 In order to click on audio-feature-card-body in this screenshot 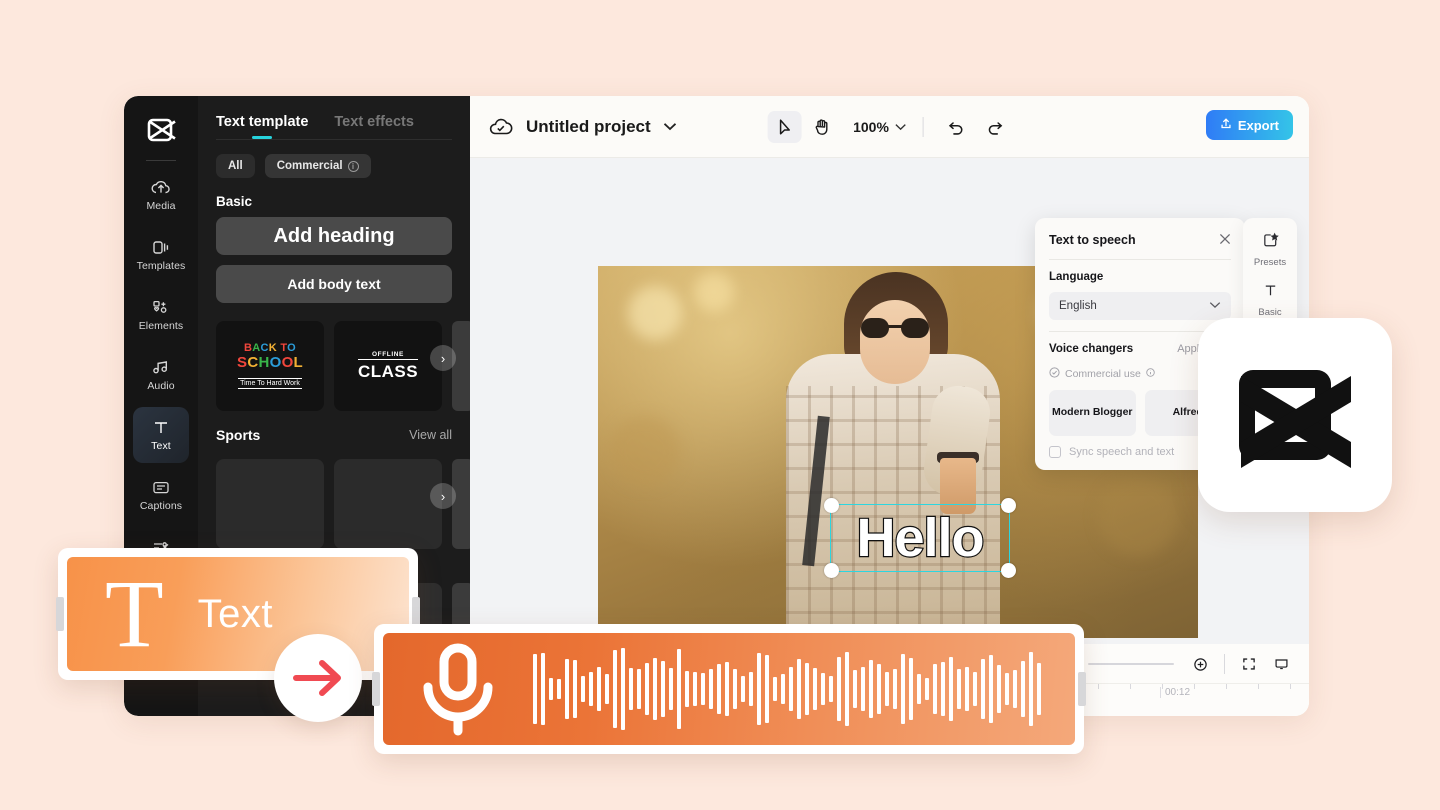, I will do `click(729, 689)`.